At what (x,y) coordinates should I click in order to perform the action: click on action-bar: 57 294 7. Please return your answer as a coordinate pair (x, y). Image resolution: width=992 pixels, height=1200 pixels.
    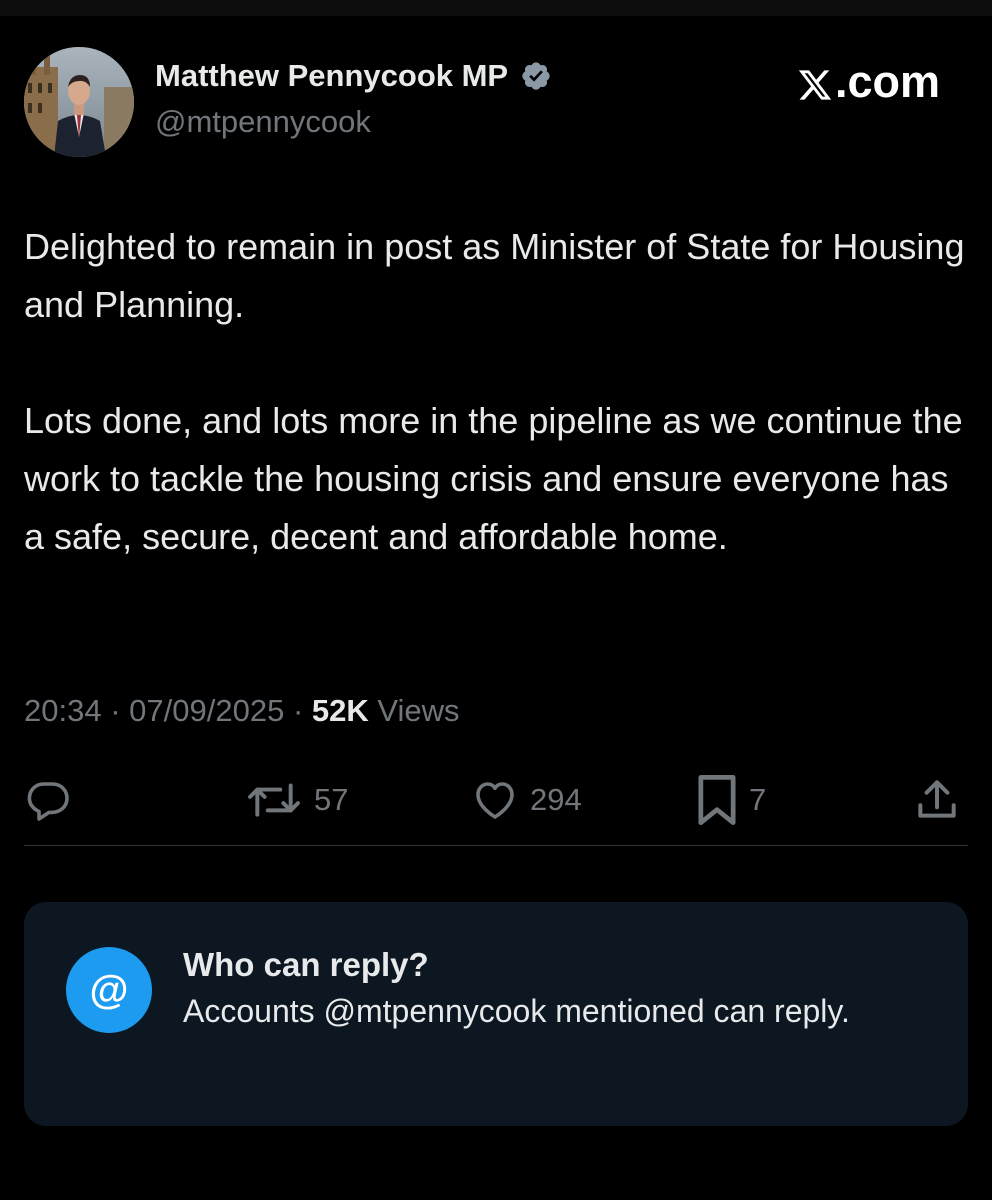
    Looking at the image, I should click on (496, 800).